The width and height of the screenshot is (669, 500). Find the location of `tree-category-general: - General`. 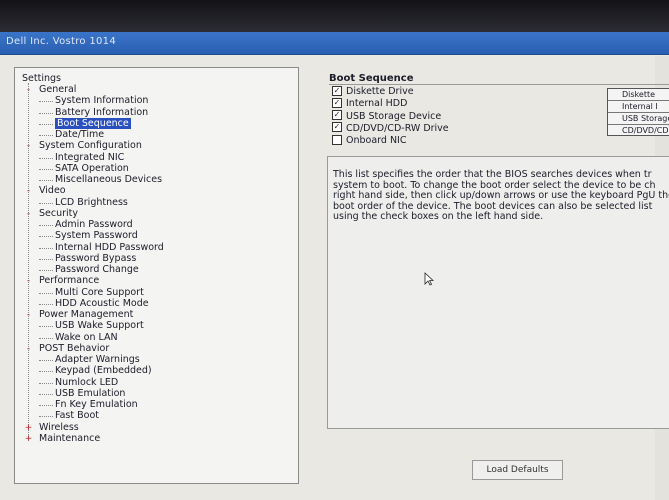

tree-category-general: - General is located at coordinates (50, 90).